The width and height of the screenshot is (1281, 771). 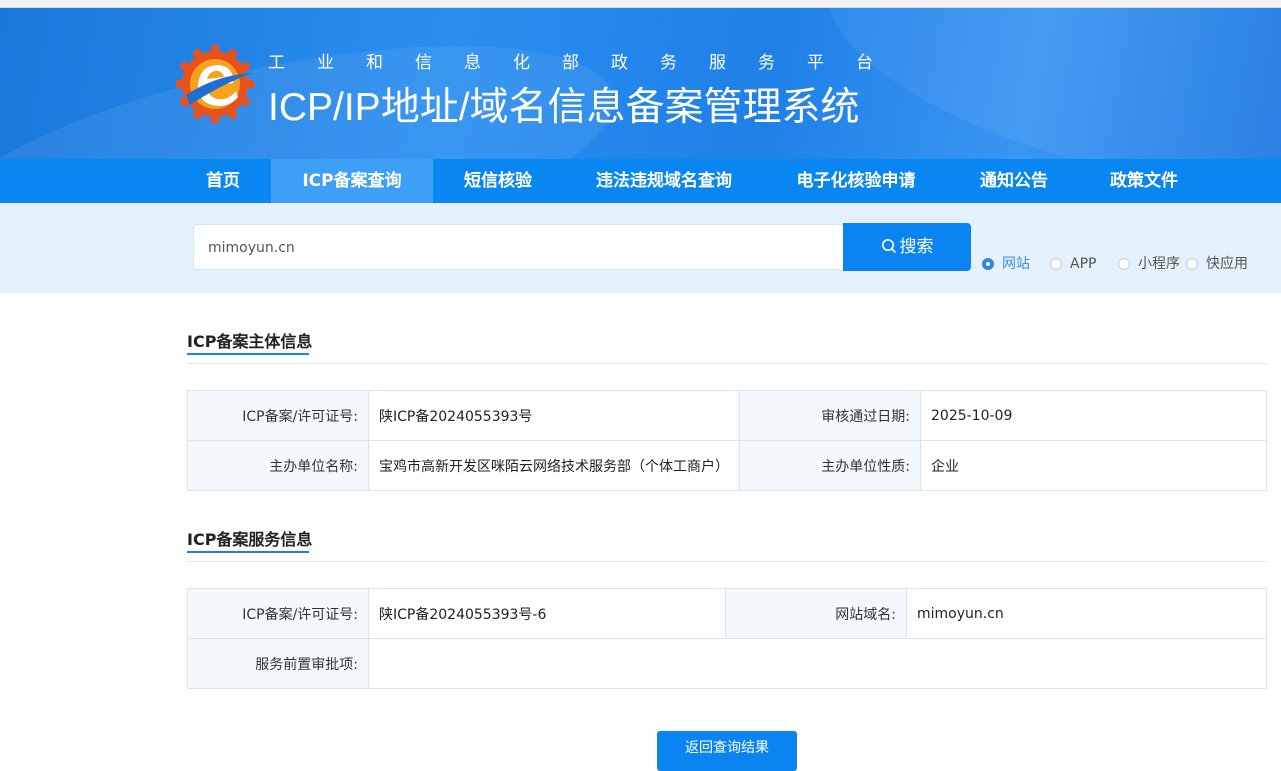 What do you see at coordinates (727, 751) in the screenshot?
I see `back-to-results-button: 返回查询结果` at bounding box center [727, 751].